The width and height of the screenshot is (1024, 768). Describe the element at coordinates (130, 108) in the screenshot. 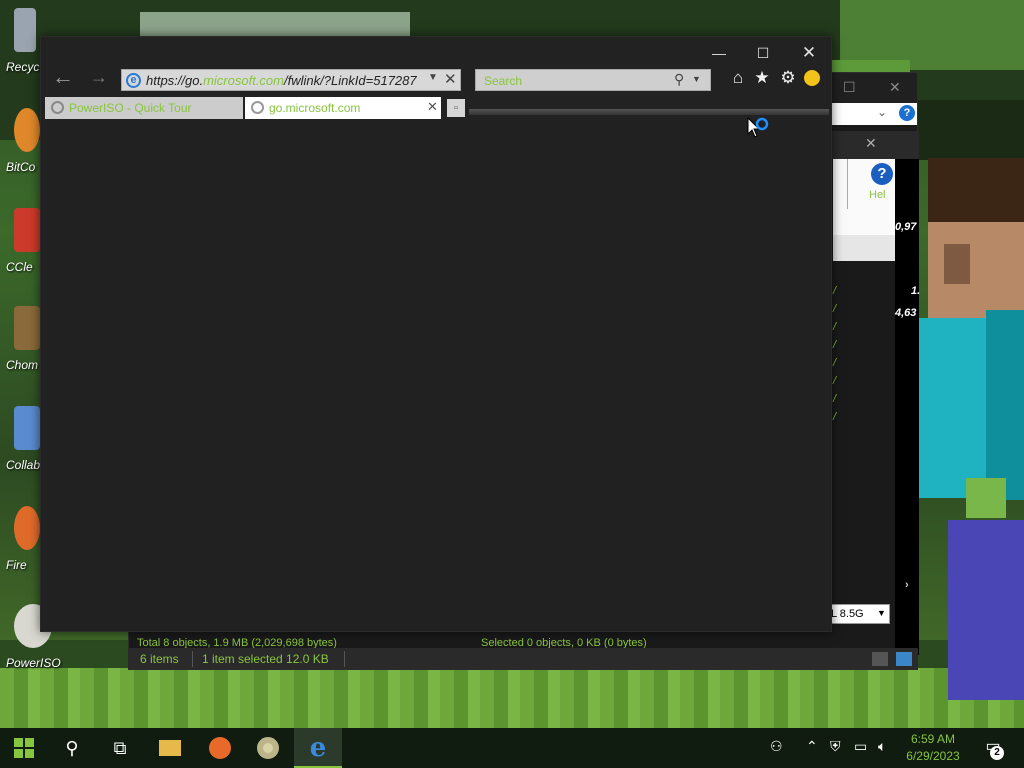

I see `tab-label: PowerISO - Quick Tour` at that location.